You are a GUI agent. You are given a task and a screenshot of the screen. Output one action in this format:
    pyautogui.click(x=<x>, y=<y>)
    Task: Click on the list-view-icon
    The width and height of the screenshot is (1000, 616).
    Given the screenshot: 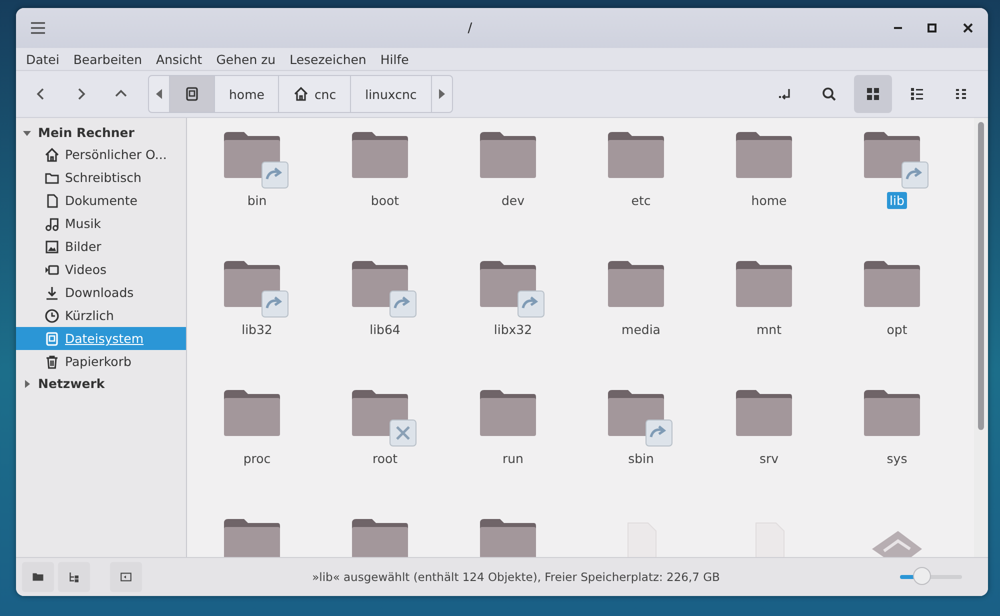 What is the action you would take?
    pyautogui.click(x=917, y=94)
    